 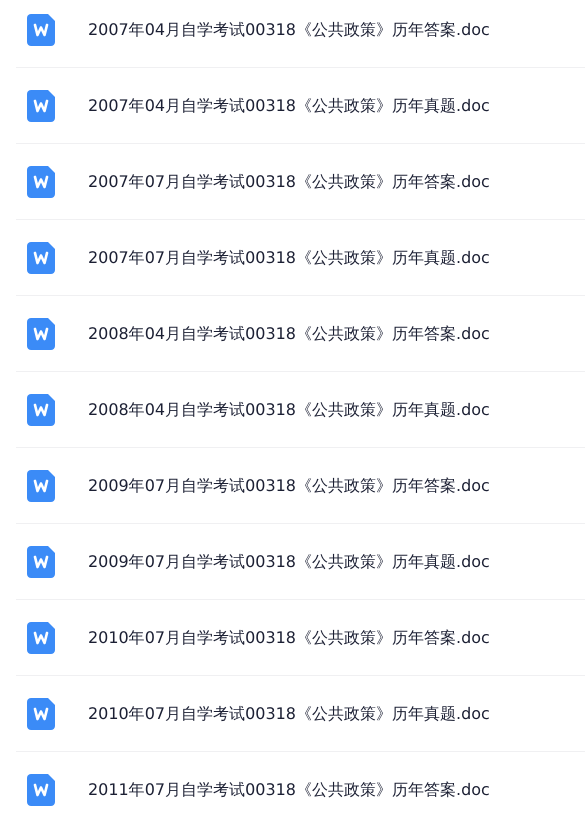 I want to click on file-name: 2008年04月自学考试00318《公共政策》历年答案.doc, so click(x=289, y=334).